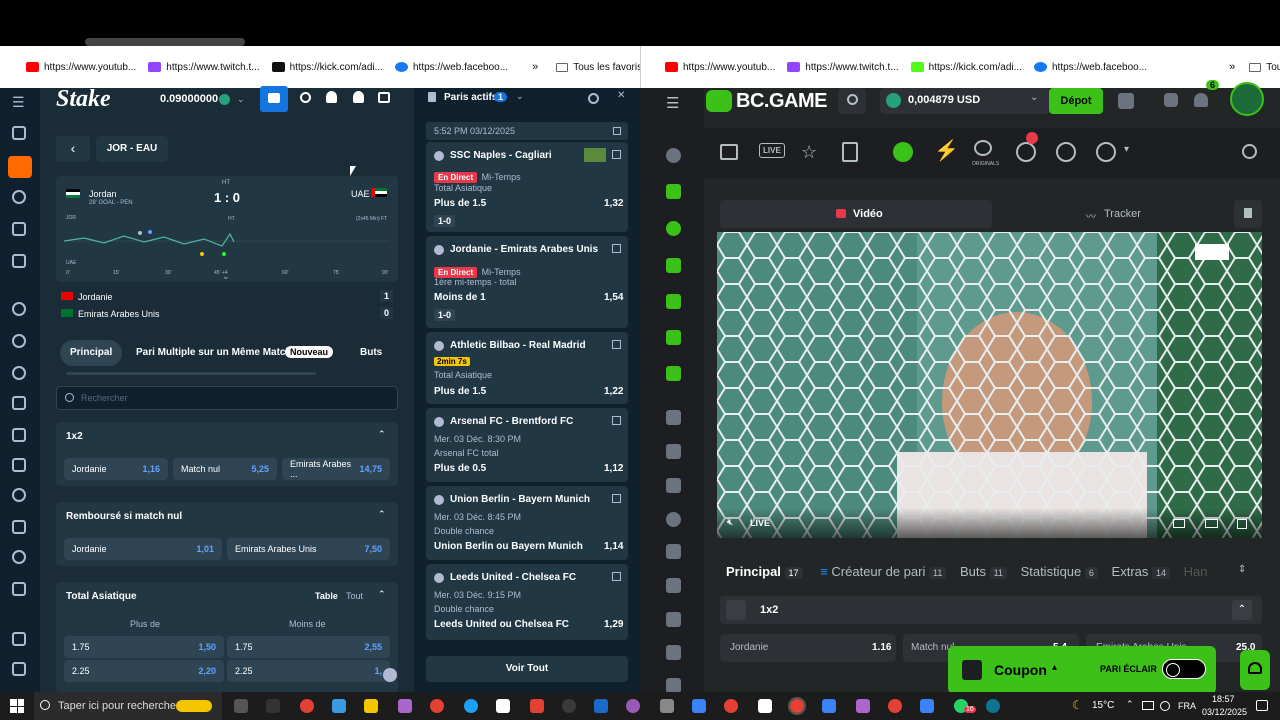 The height and width of the screenshot is (720, 1280). Describe the element at coordinates (673, 585) in the screenshot. I see `list-icon` at that location.